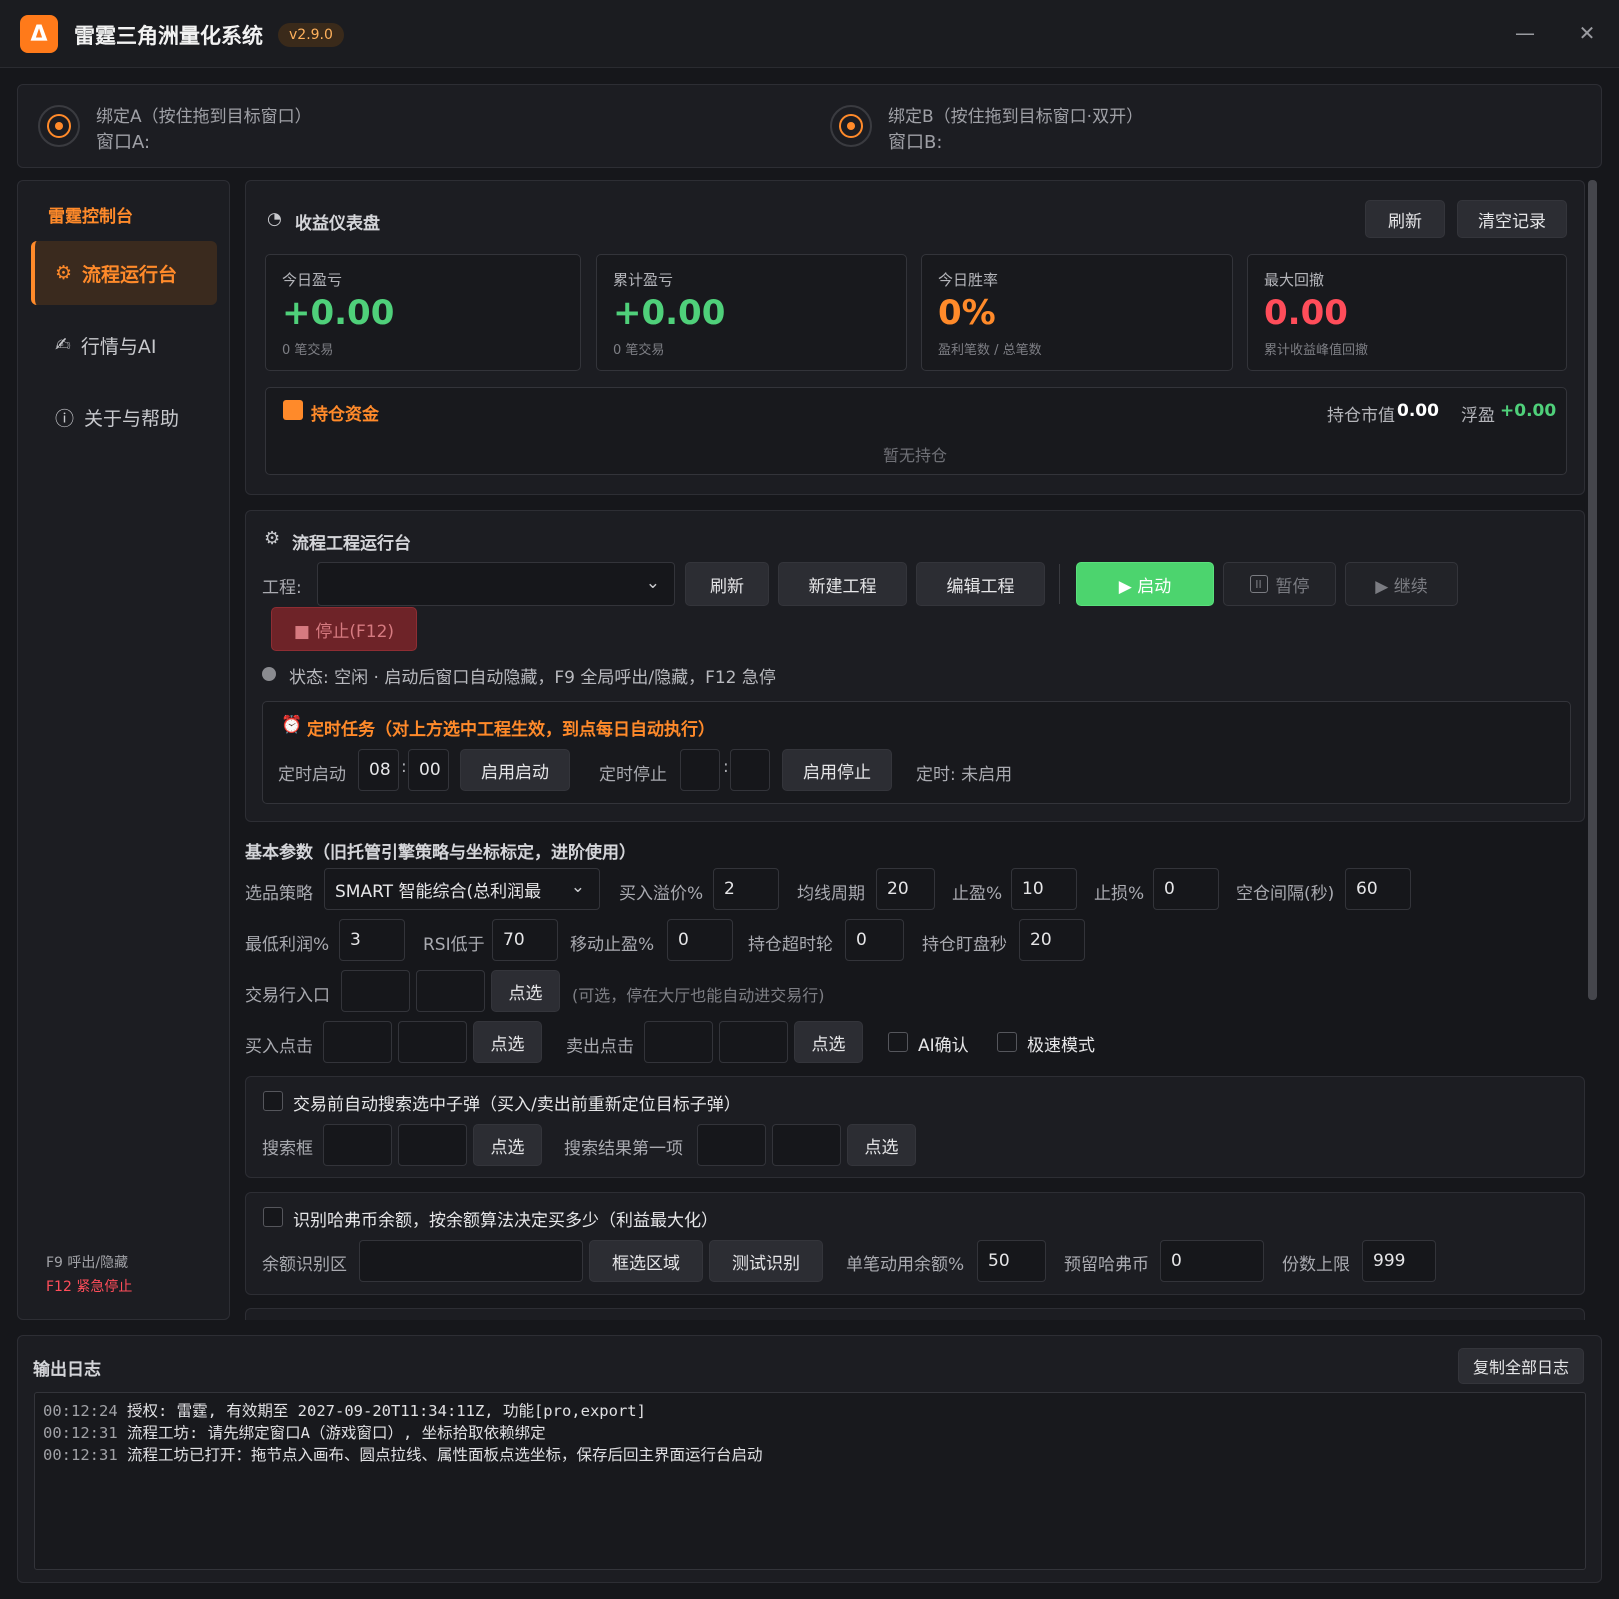 The width and height of the screenshot is (1619, 1599). I want to click on balance-area-label: 余额识别区, so click(304, 1265).